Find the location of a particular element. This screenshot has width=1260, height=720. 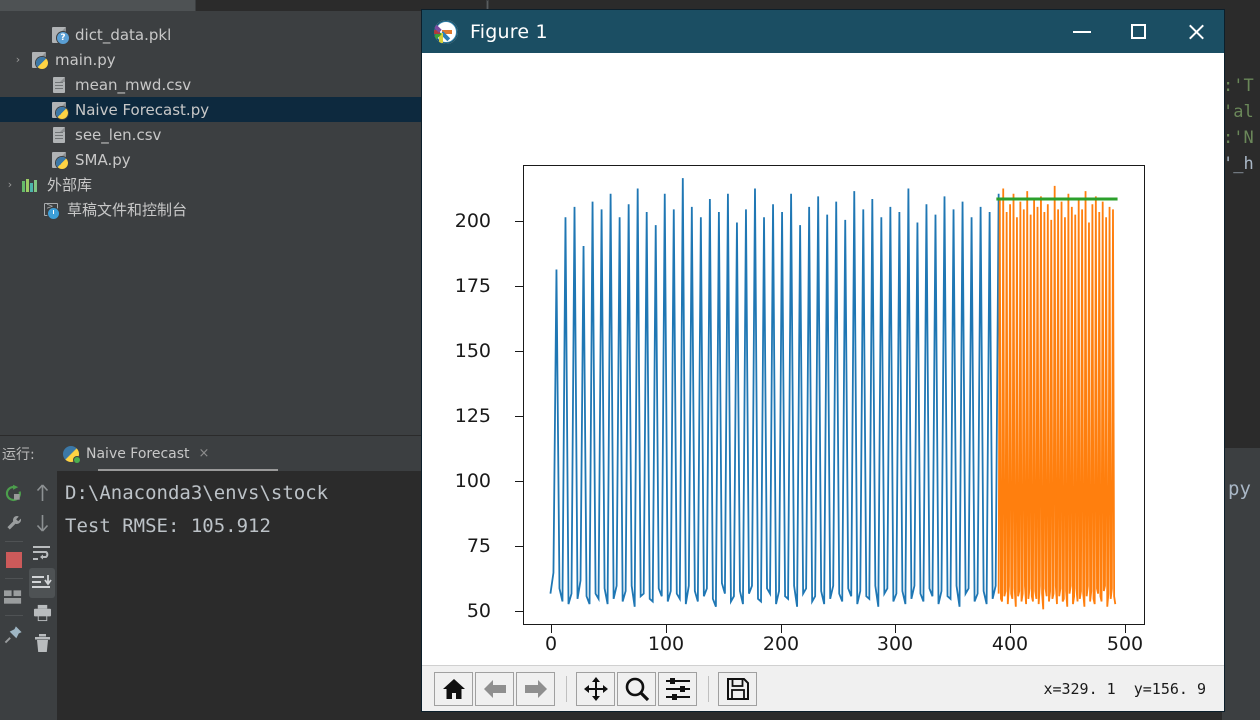

x-axis-tick-label: 500 is located at coordinates (1125, 644).